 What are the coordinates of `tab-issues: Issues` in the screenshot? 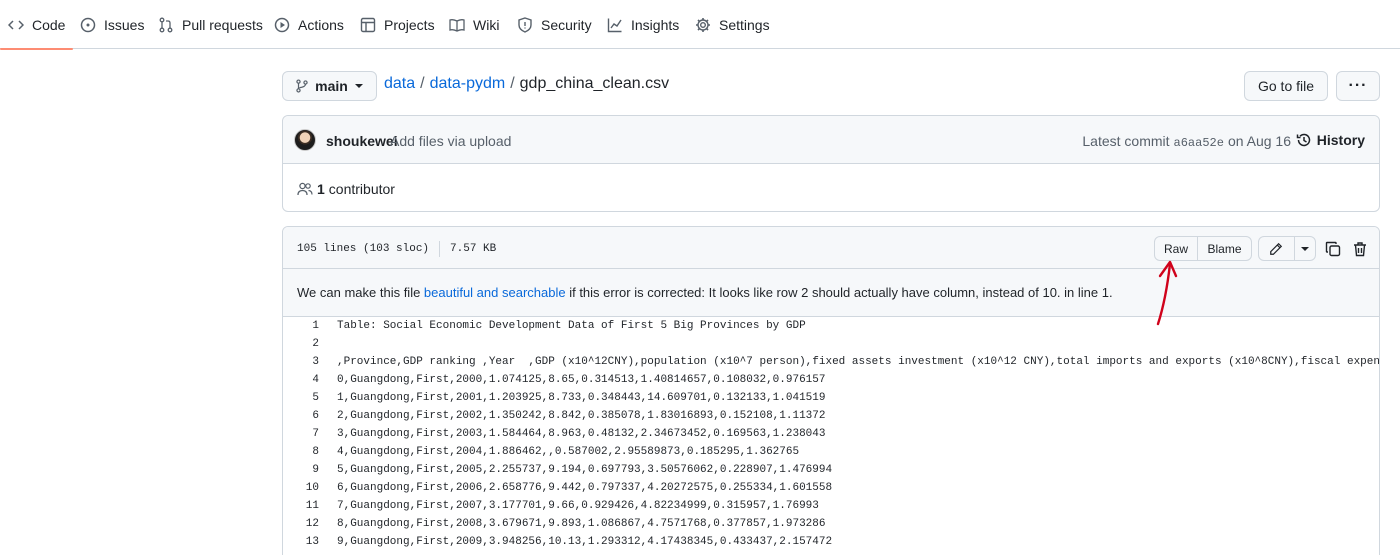 It's located at (112, 24).